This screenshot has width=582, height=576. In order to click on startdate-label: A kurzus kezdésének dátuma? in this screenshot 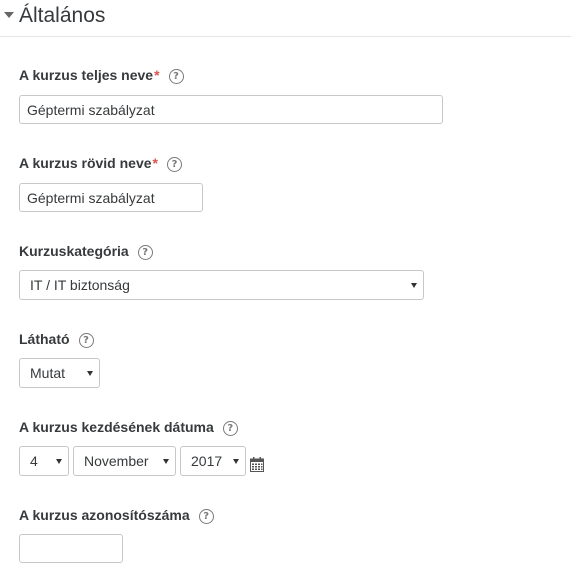, I will do `click(128, 427)`.